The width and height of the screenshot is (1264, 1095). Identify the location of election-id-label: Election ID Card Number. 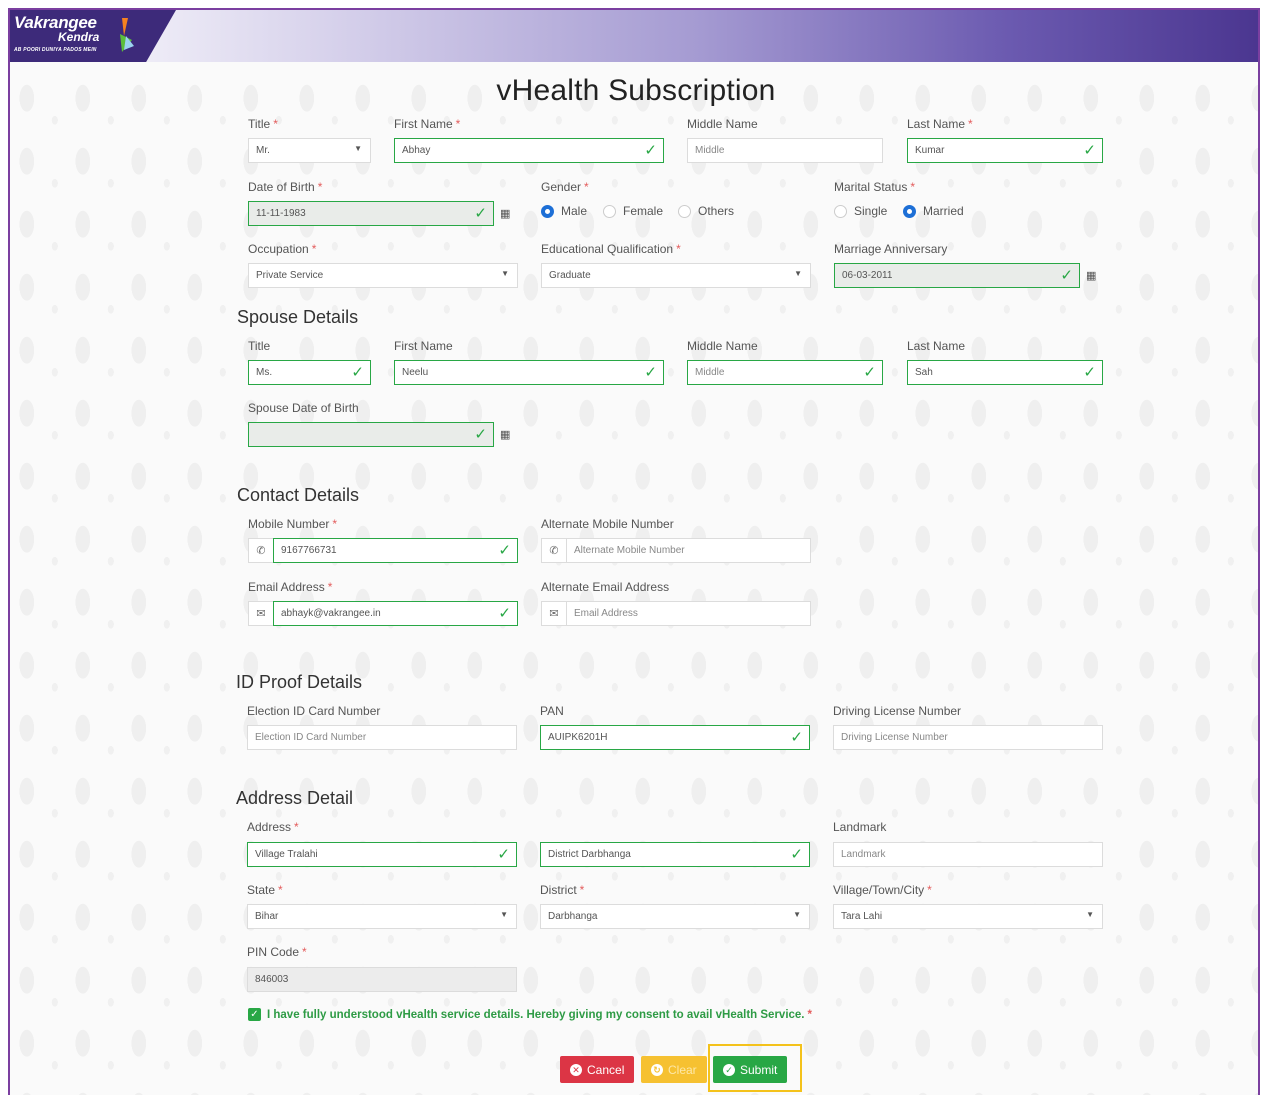
(314, 711).